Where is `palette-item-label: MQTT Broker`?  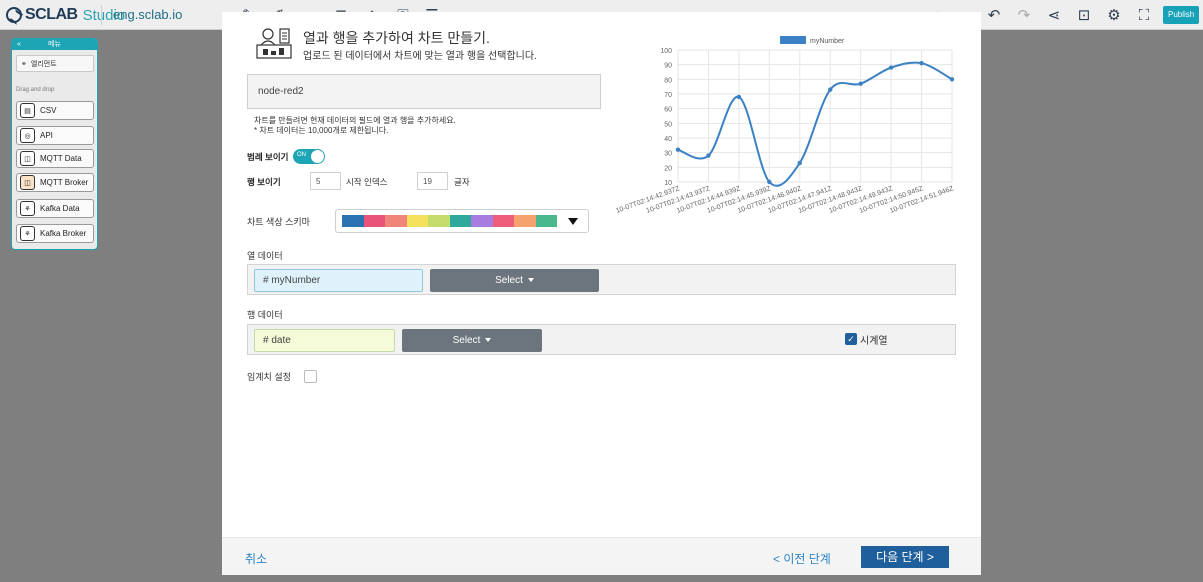 palette-item-label: MQTT Broker is located at coordinates (64, 182).